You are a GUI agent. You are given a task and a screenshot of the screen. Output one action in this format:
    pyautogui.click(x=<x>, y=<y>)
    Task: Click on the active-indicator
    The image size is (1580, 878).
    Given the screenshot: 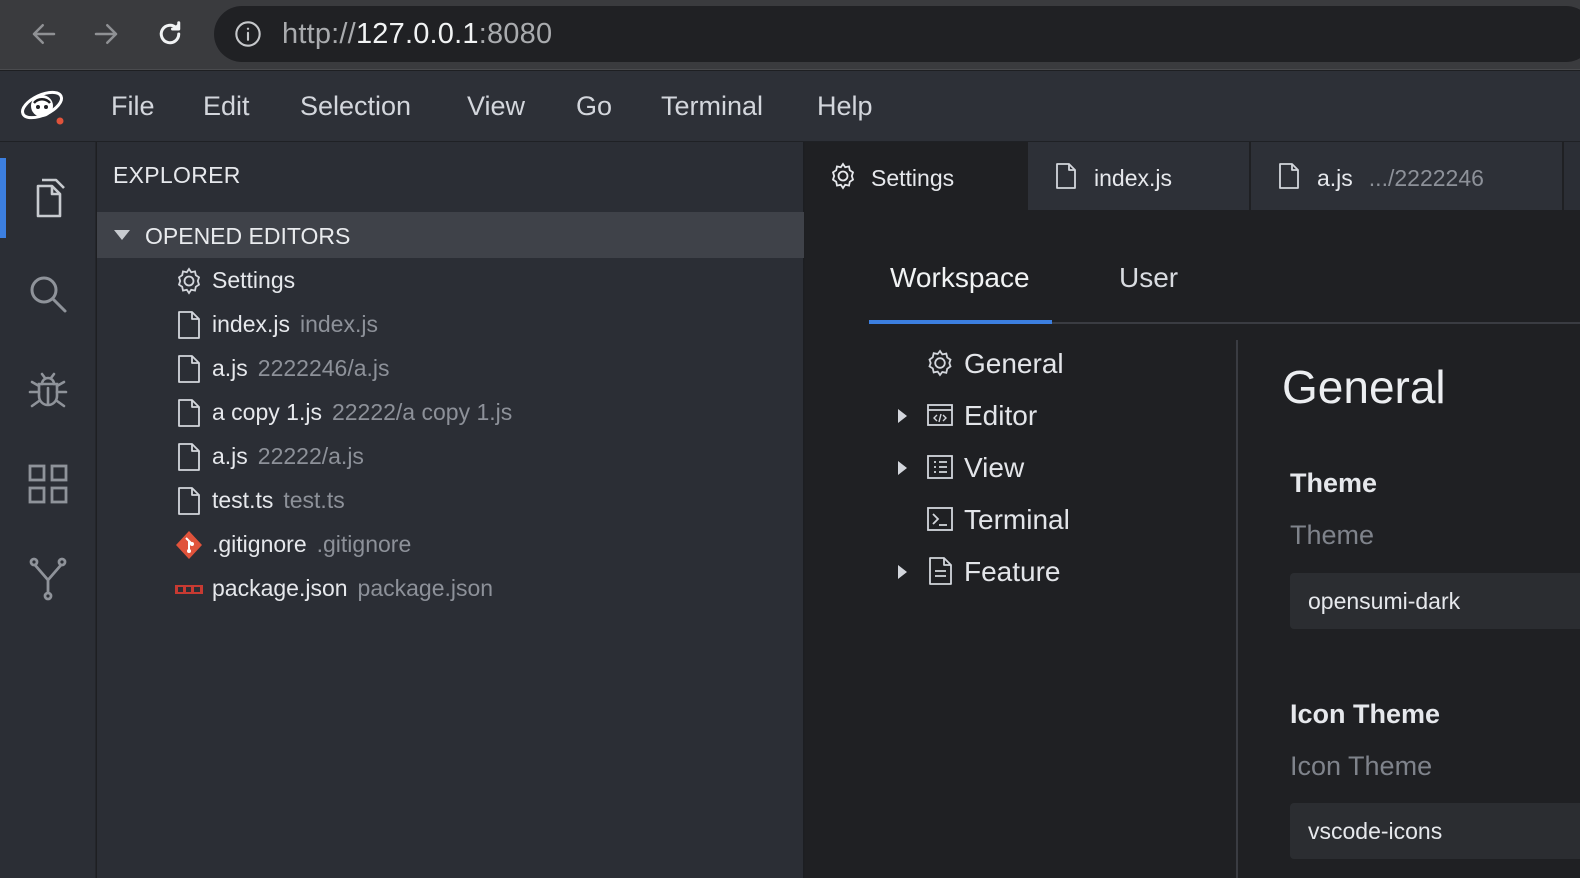 What is the action you would take?
    pyautogui.click(x=3, y=198)
    